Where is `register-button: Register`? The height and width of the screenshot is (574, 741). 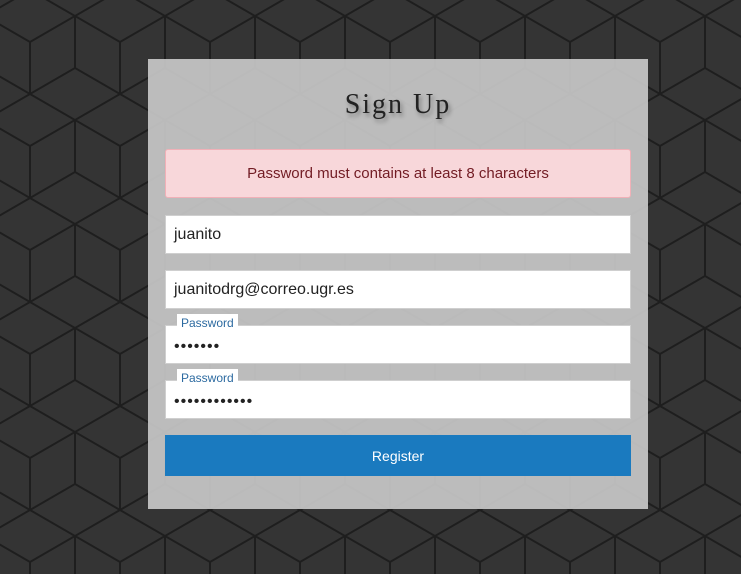
register-button: Register is located at coordinates (398, 455).